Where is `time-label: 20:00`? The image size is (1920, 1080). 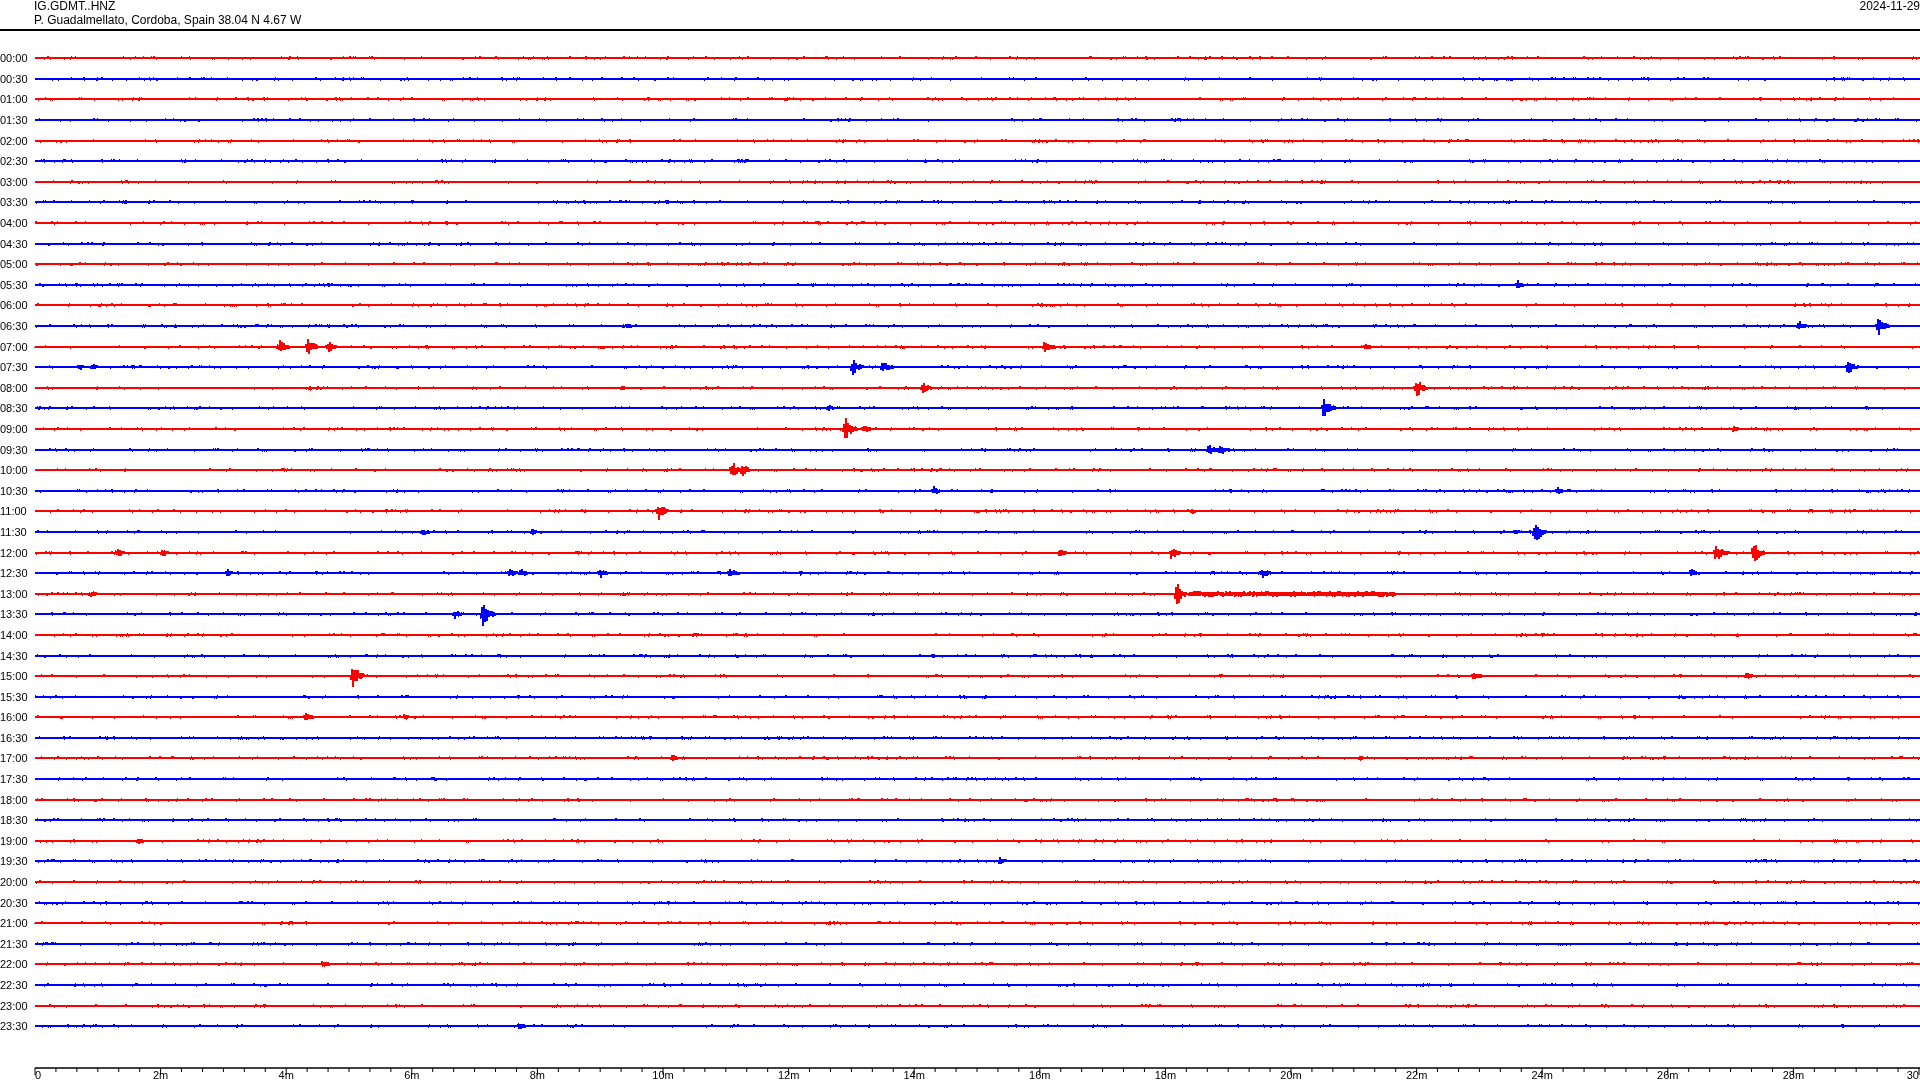
time-label: 20:00 is located at coordinates (14, 882).